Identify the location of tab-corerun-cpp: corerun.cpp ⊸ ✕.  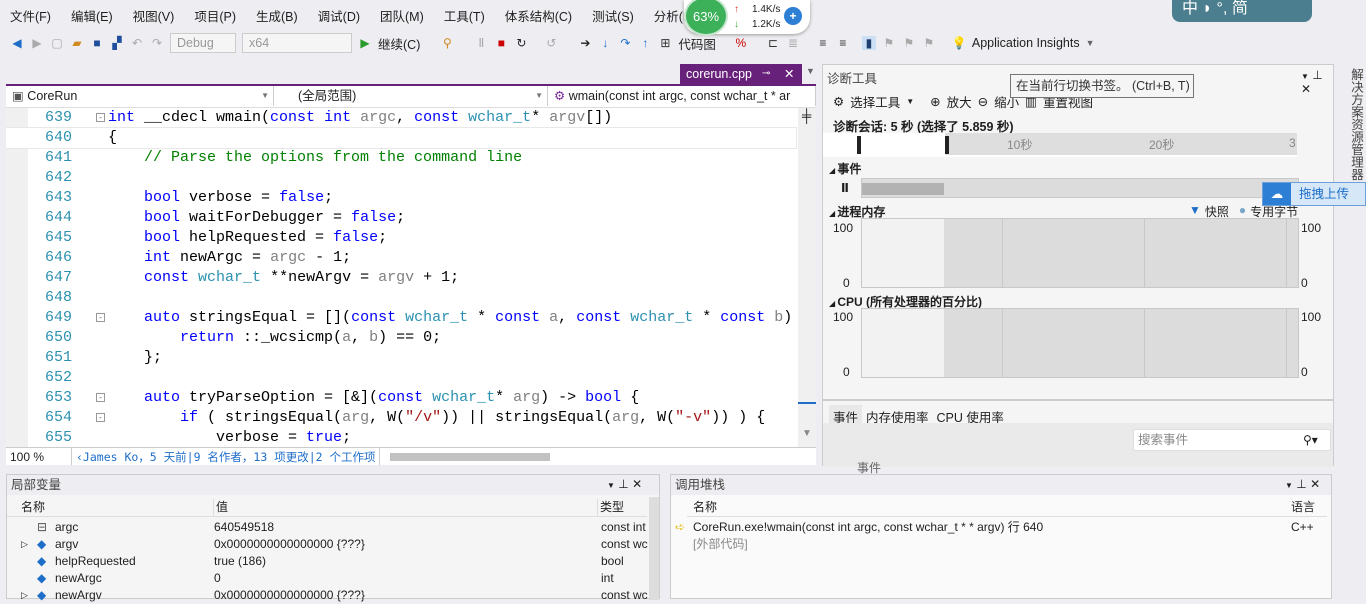
(741, 74).